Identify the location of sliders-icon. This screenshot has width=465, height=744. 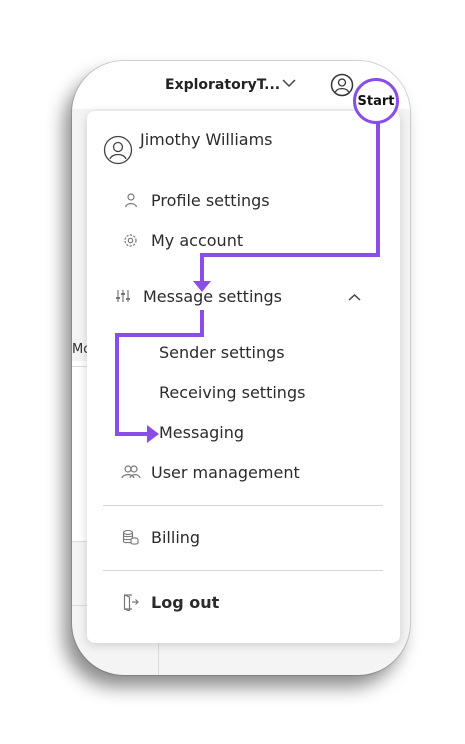
(123, 296).